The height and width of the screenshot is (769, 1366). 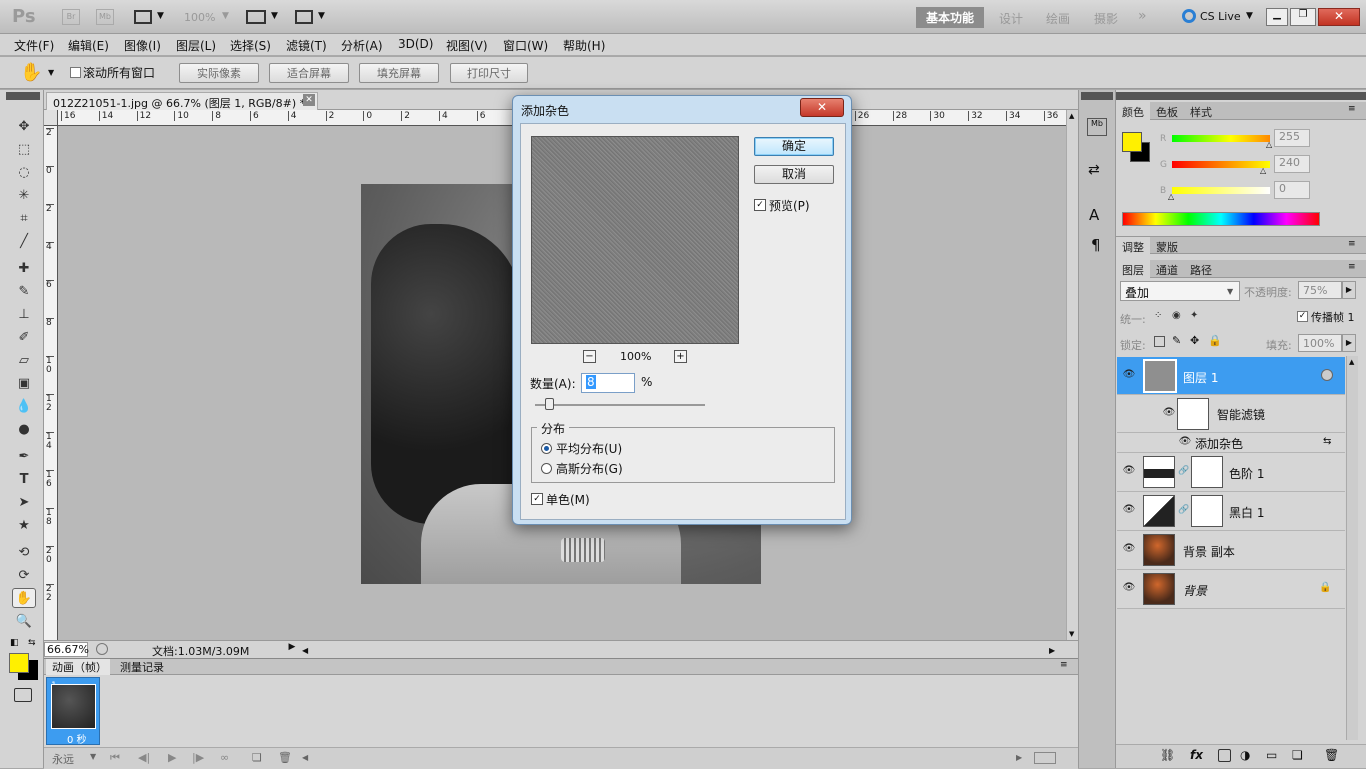 I want to click on prev-frame-icon: ◀|, so click(x=144, y=757).